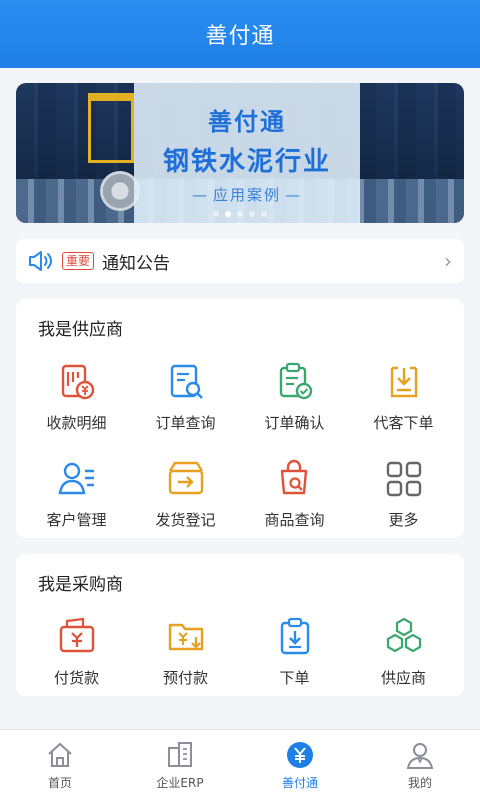 This screenshot has width=480, height=800. I want to click on grid-item-label: 客户管理, so click(76, 520).